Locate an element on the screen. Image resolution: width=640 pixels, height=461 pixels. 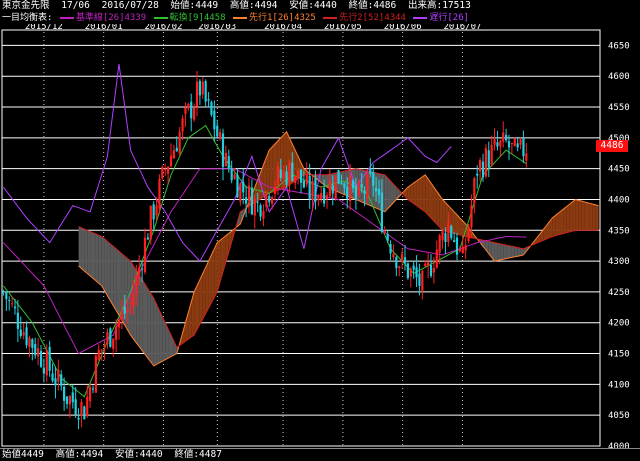
y-tick-4350: 4350 is located at coordinates (619, 231).